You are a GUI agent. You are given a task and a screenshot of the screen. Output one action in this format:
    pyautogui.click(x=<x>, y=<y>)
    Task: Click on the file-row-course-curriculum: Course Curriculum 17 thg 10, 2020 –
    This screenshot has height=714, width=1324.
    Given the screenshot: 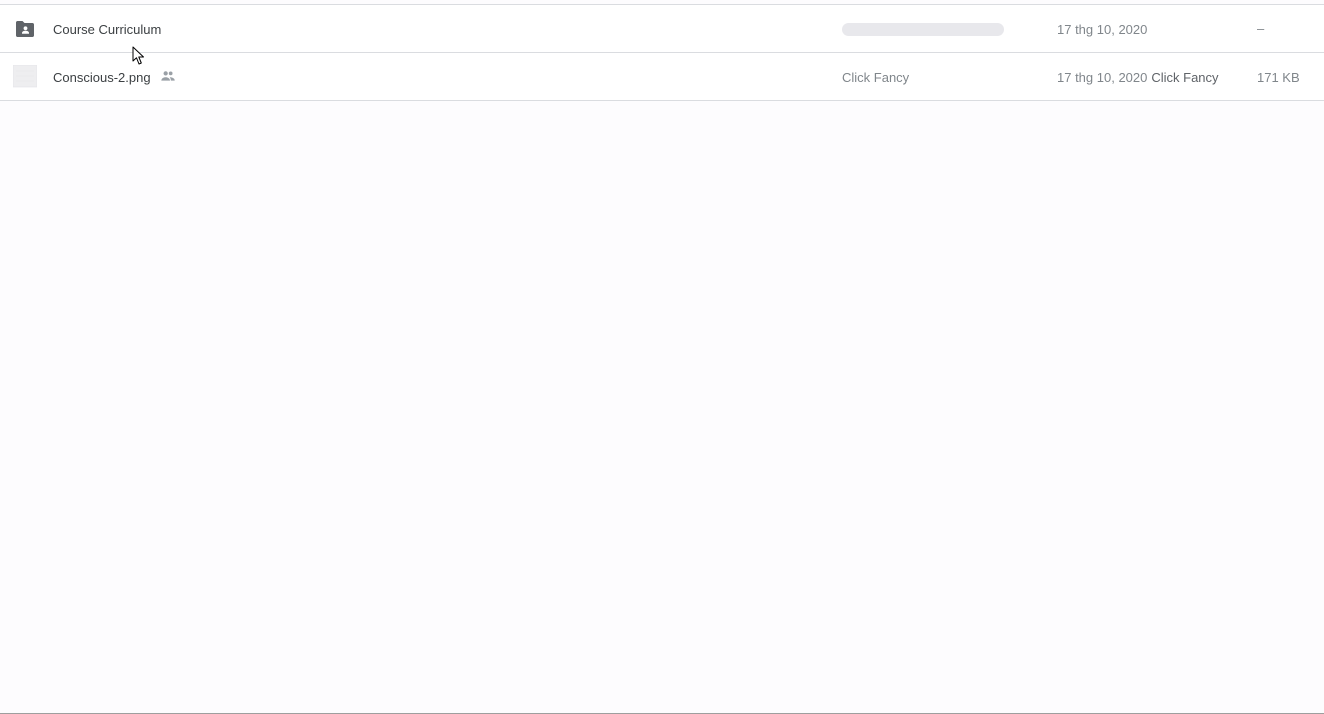 What is the action you would take?
    pyautogui.click(x=662, y=28)
    